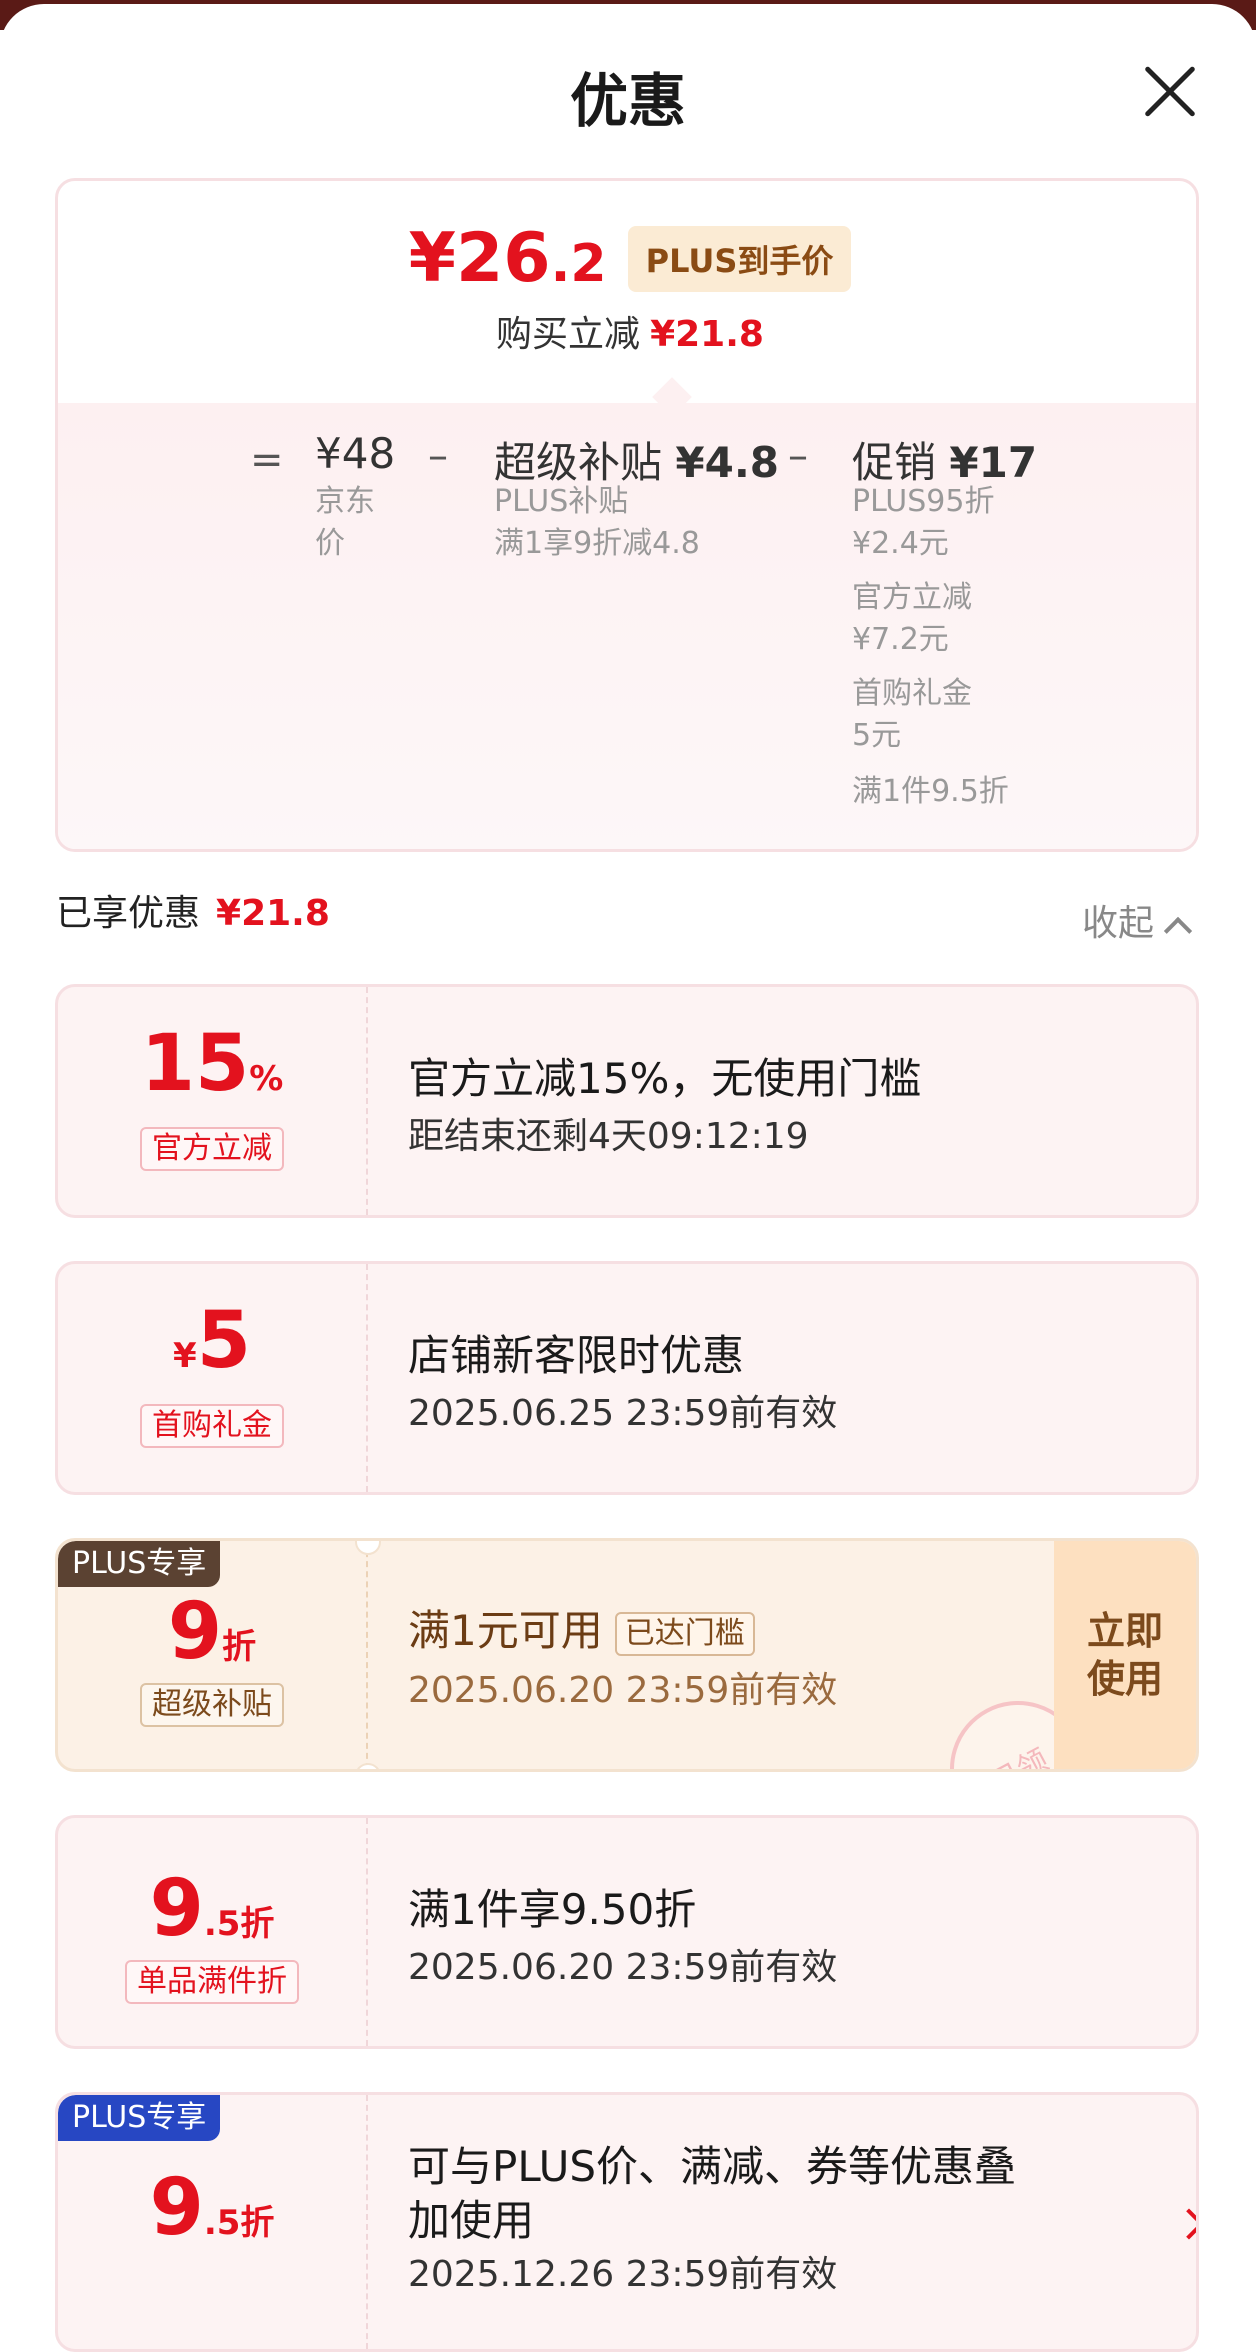  I want to click on price-currency: ¥, so click(432, 258).